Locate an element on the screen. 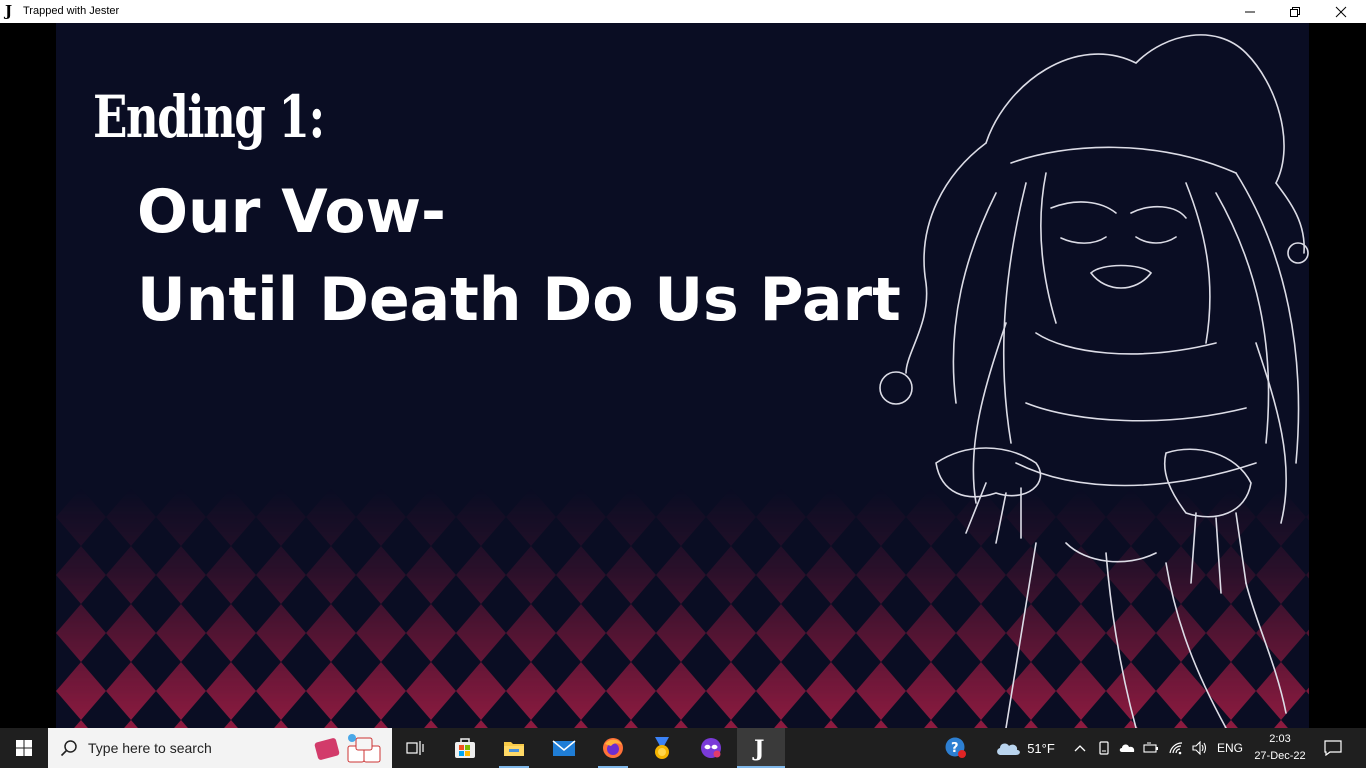 The image size is (1366, 768). file-explorer-icon is located at coordinates (514, 749).